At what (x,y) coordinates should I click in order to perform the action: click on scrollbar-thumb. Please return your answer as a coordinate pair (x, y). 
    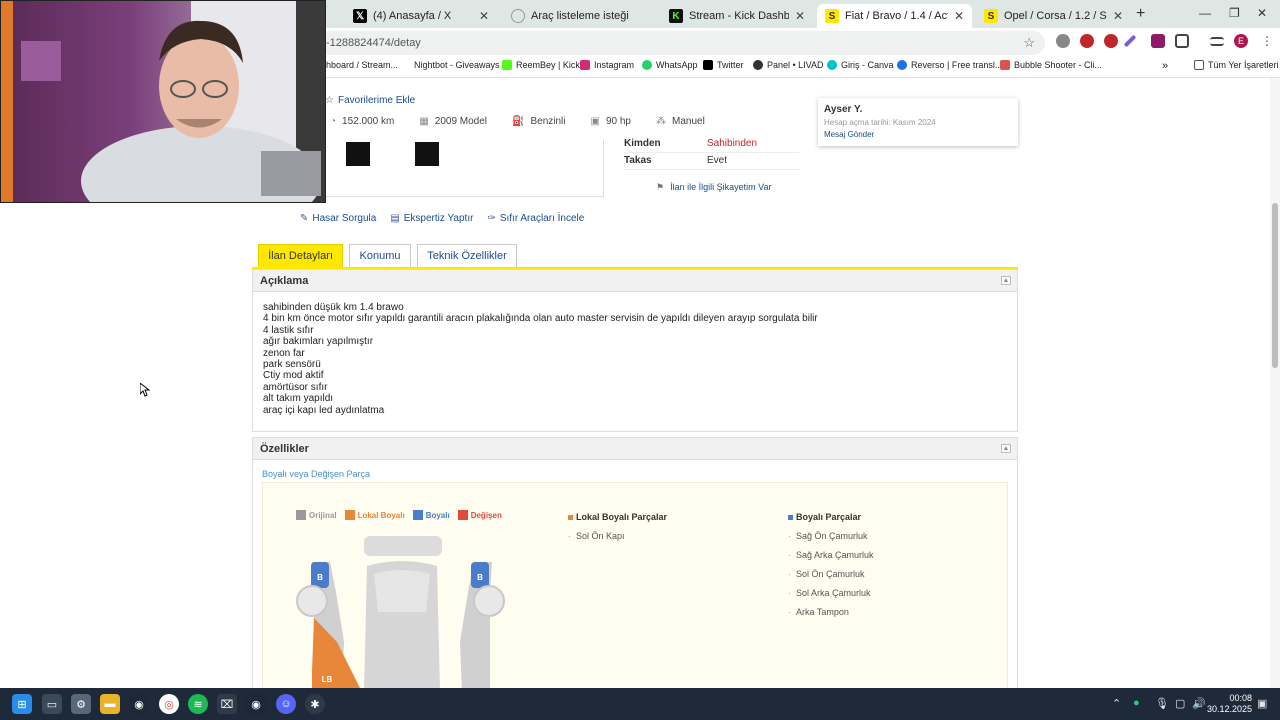
    Looking at the image, I should click on (1275, 285).